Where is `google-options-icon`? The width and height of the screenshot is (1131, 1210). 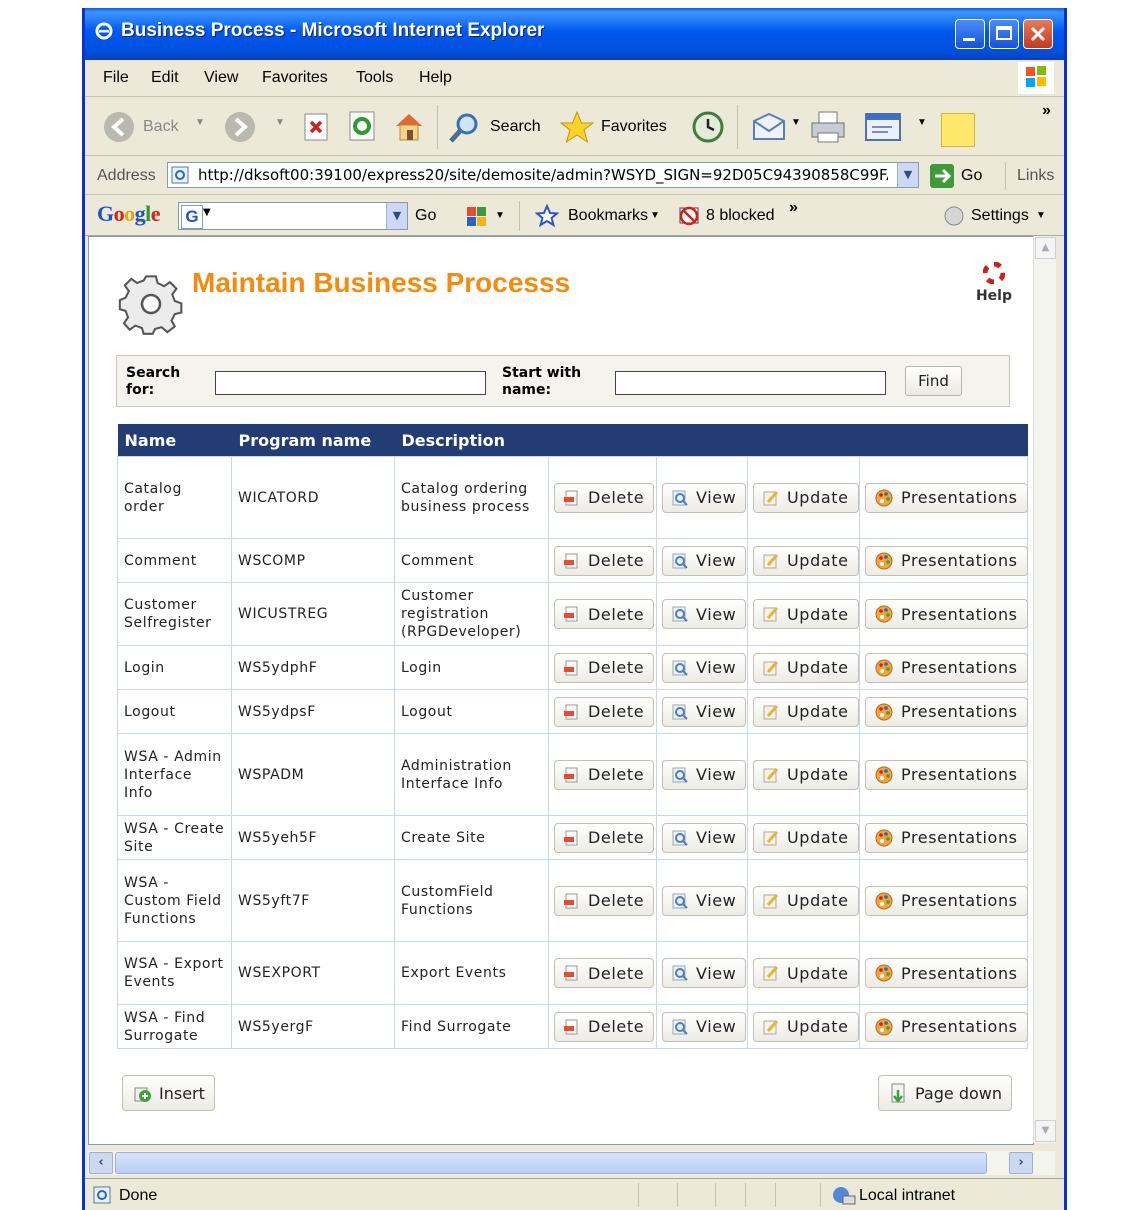 google-options-icon is located at coordinates (474, 216).